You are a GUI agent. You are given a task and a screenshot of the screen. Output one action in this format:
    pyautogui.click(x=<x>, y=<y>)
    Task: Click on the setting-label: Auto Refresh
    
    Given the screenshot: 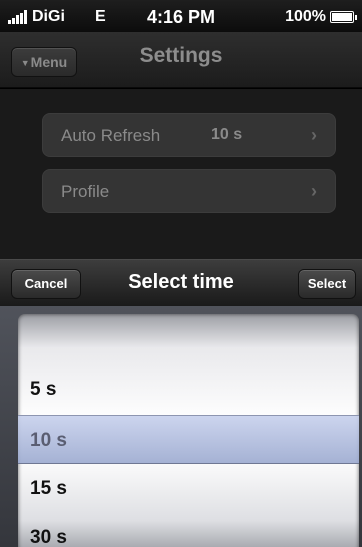 What is the action you would take?
    pyautogui.click(x=111, y=135)
    